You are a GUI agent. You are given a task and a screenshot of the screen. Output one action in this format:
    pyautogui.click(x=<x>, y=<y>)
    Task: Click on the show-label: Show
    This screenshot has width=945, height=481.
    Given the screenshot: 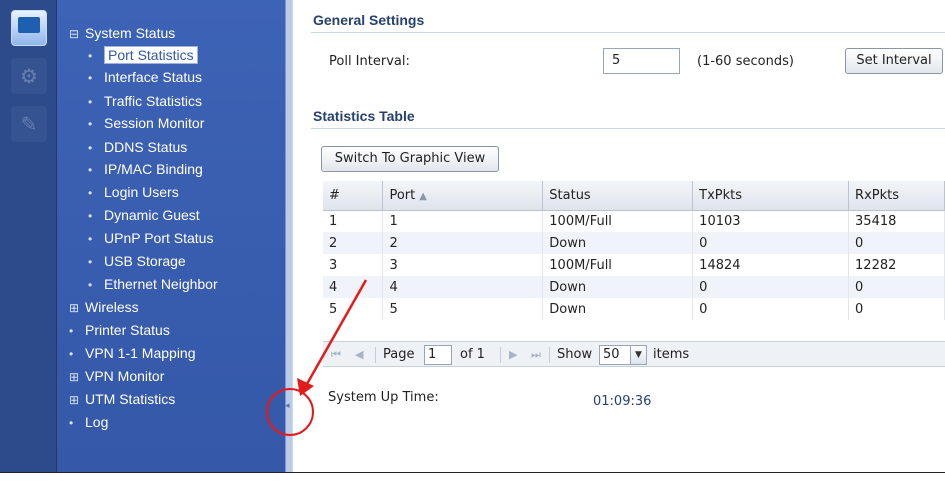 What is the action you would take?
    pyautogui.click(x=575, y=354)
    